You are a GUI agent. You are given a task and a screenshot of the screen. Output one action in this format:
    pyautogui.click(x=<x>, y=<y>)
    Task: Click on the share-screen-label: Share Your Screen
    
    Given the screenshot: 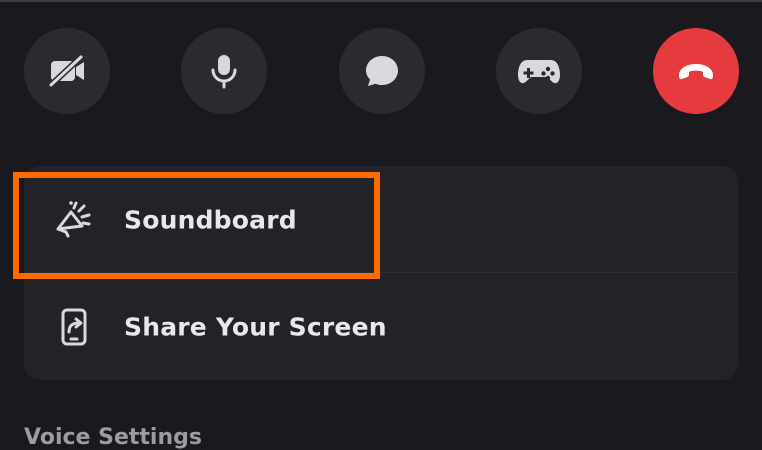 What is the action you would take?
    pyautogui.click(x=255, y=326)
    